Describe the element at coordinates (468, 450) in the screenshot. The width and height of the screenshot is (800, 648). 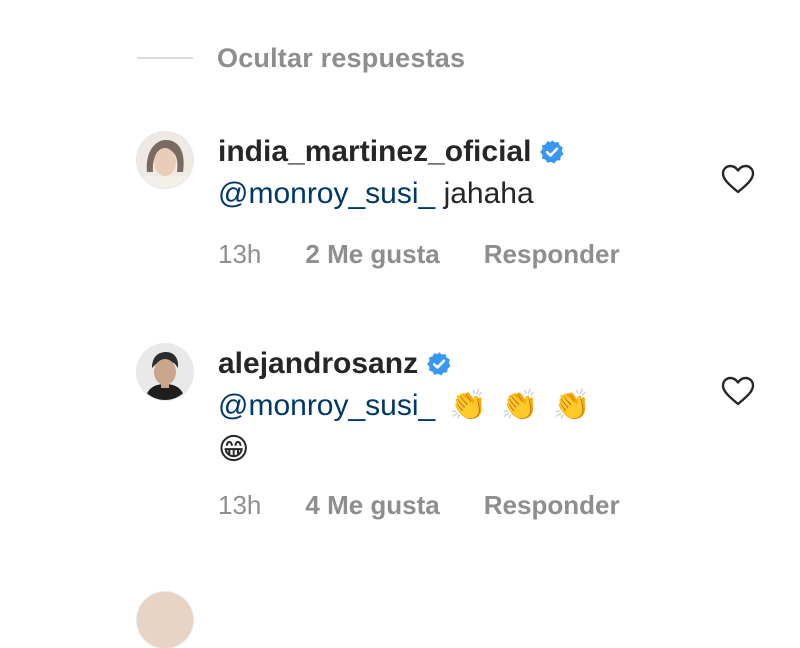
I see `comment-text-line-2: 😁` at that location.